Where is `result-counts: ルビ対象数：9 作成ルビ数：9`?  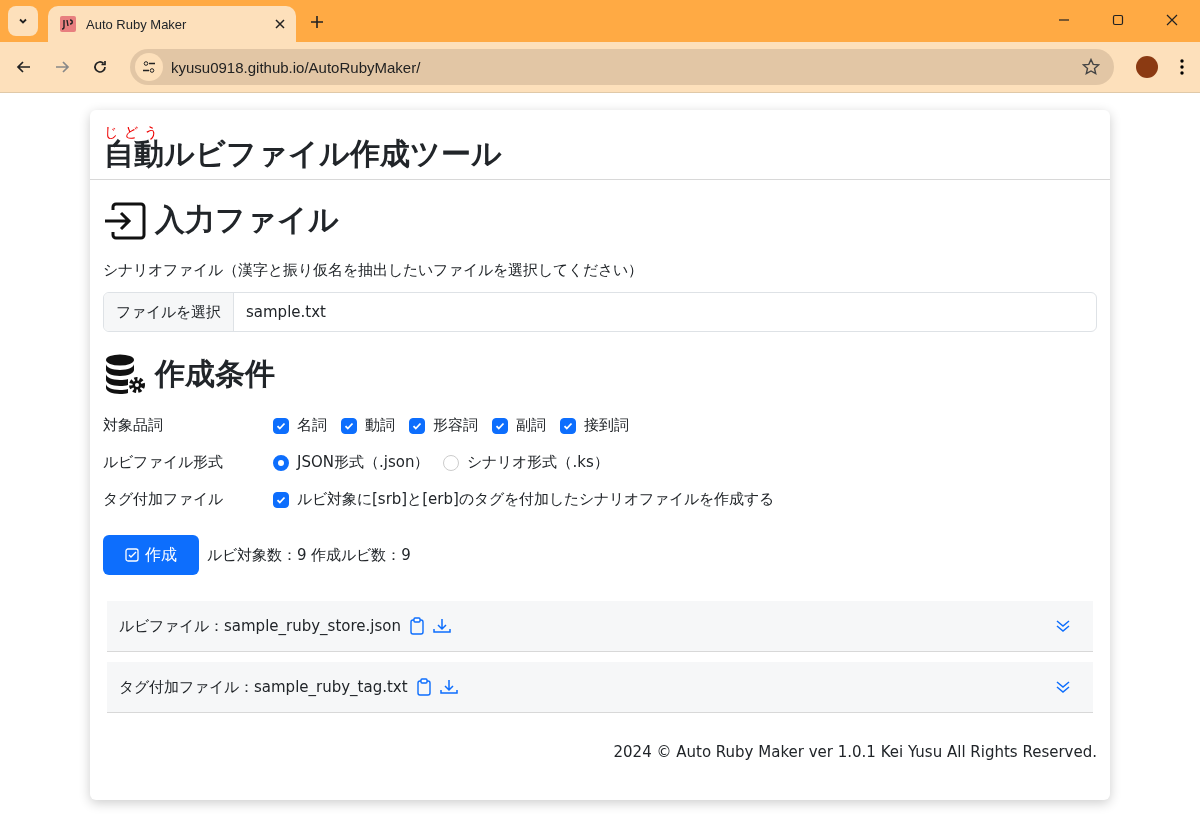
result-counts: ルビ対象数：9 作成ルビ数：9 is located at coordinates (309, 555).